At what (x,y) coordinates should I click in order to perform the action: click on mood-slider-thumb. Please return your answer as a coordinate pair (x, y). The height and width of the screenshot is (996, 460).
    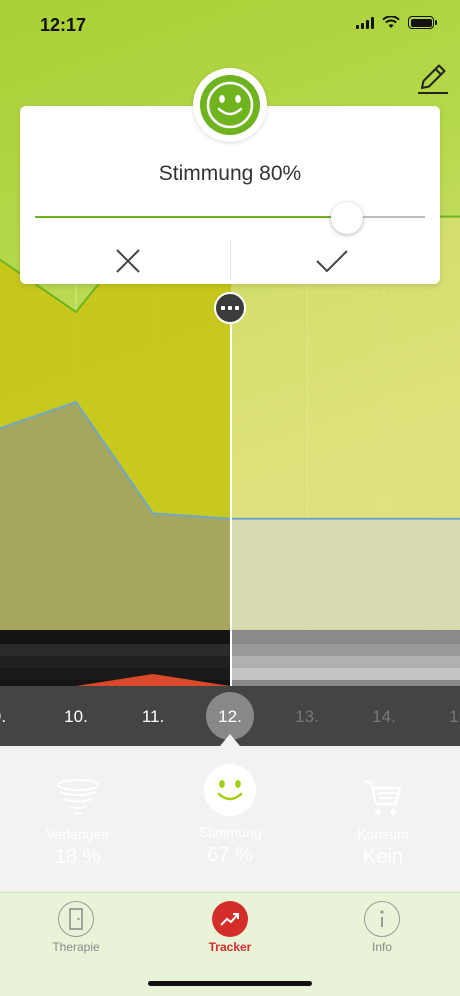
    Looking at the image, I should click on (347, 218).